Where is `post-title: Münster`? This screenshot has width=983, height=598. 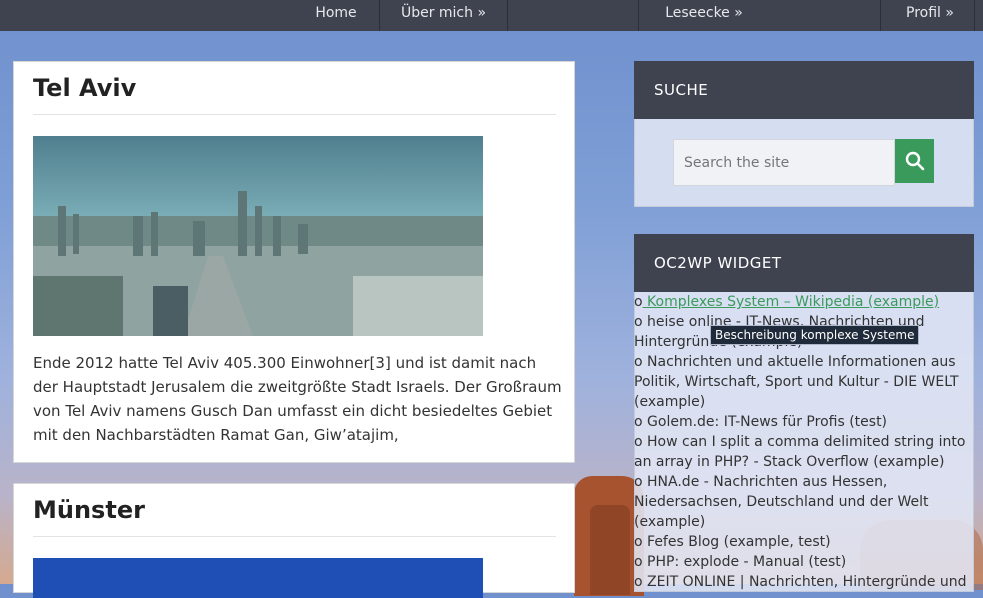 post-title: Münster is located at coordinates (89, 510).